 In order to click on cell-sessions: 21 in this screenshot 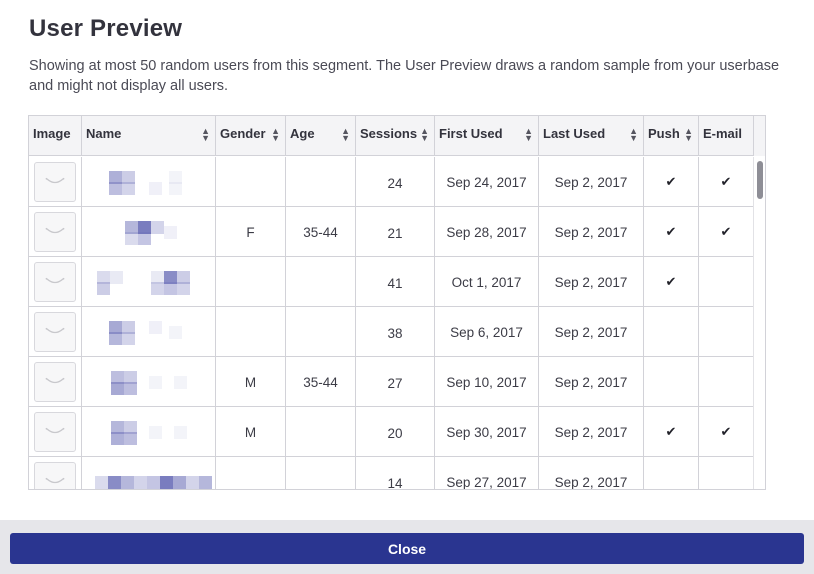, I will do `click(395, 232)`.